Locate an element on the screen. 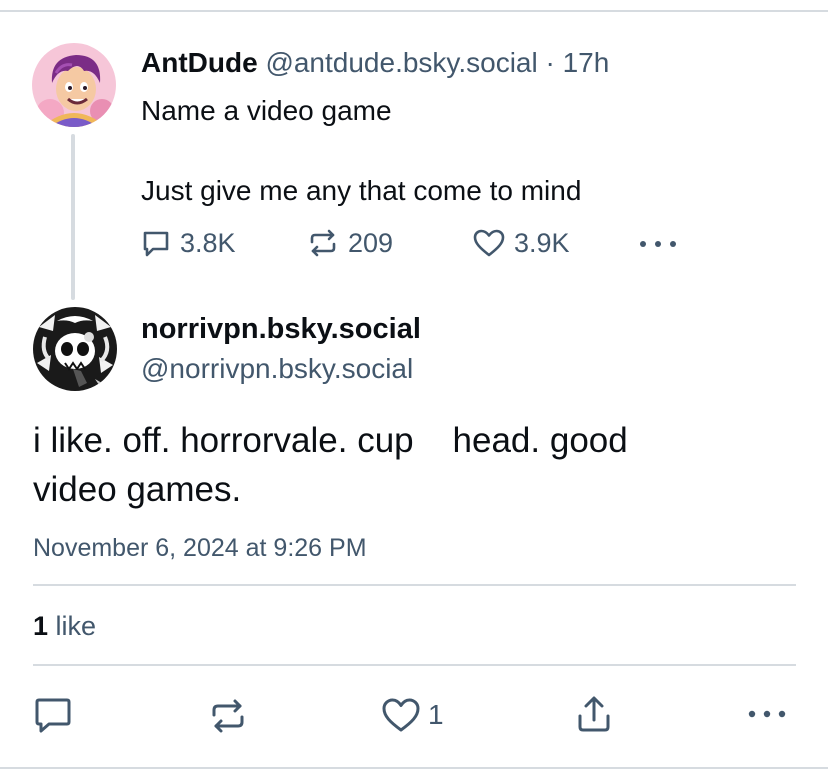 This screenshot has width=828, height=777. thread-connector-line is located at coordinates (73, 217).